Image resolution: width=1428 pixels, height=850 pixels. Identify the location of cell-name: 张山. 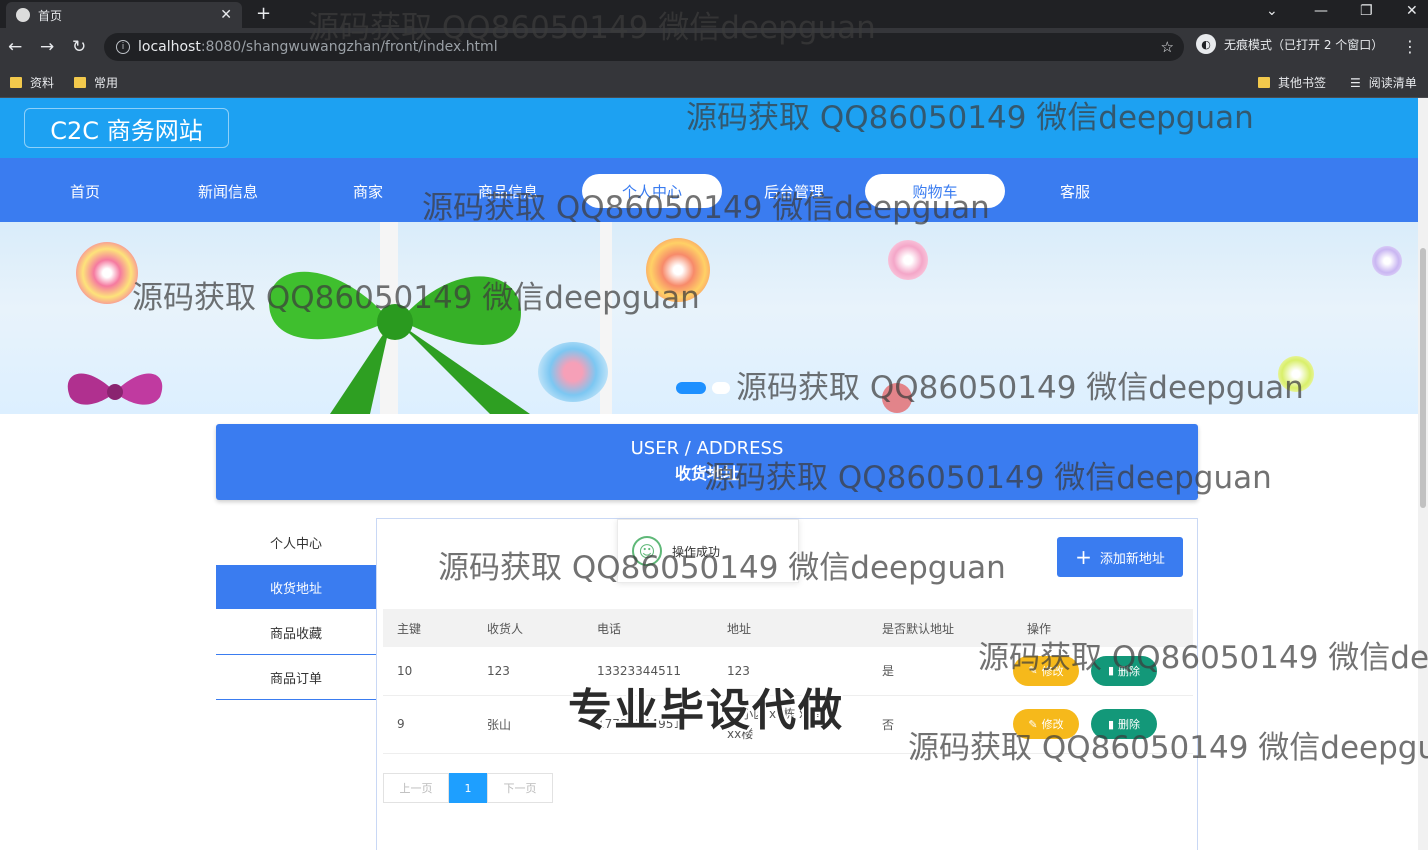
(528, 724).